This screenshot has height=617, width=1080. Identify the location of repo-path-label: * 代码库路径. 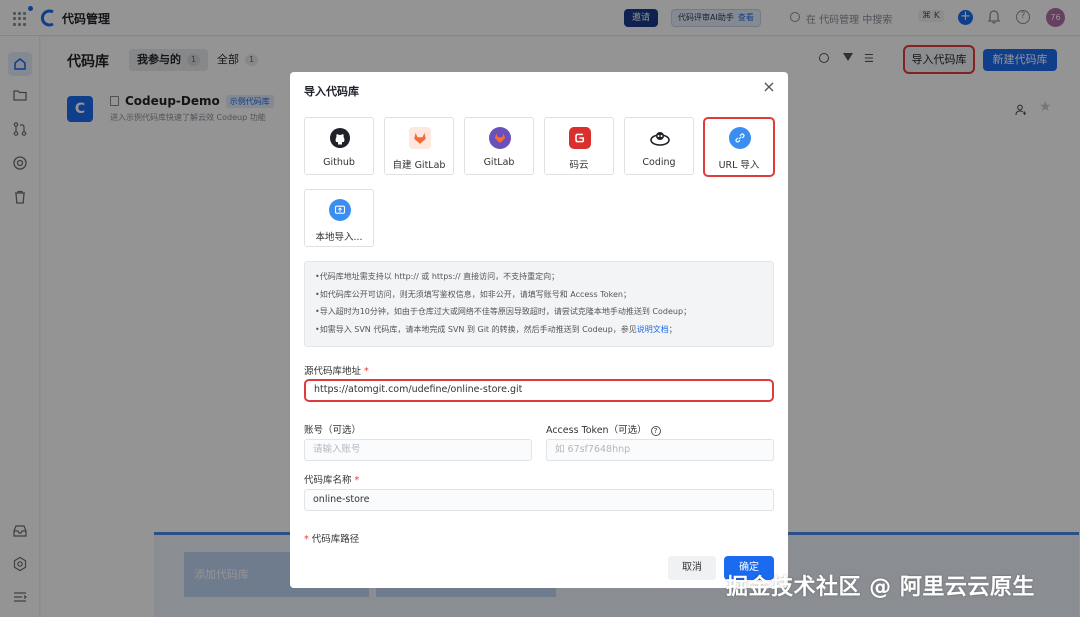
(331, 538).